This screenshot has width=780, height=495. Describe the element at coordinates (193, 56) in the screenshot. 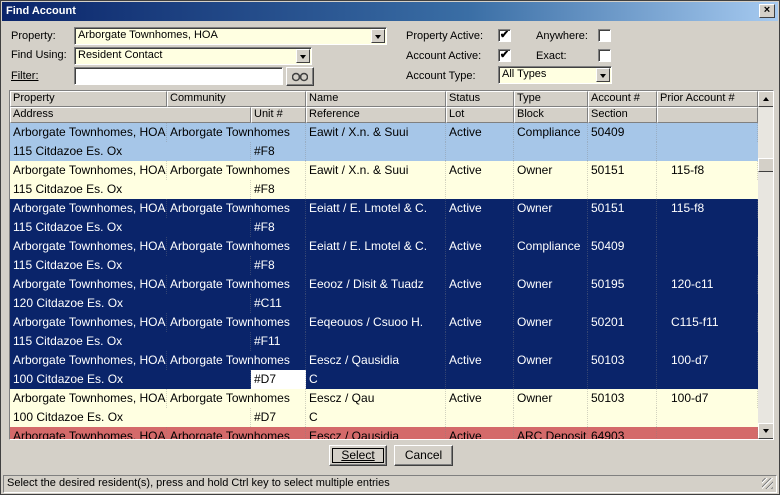

I see `find-using-dropdown: Resident Contact` at that location.